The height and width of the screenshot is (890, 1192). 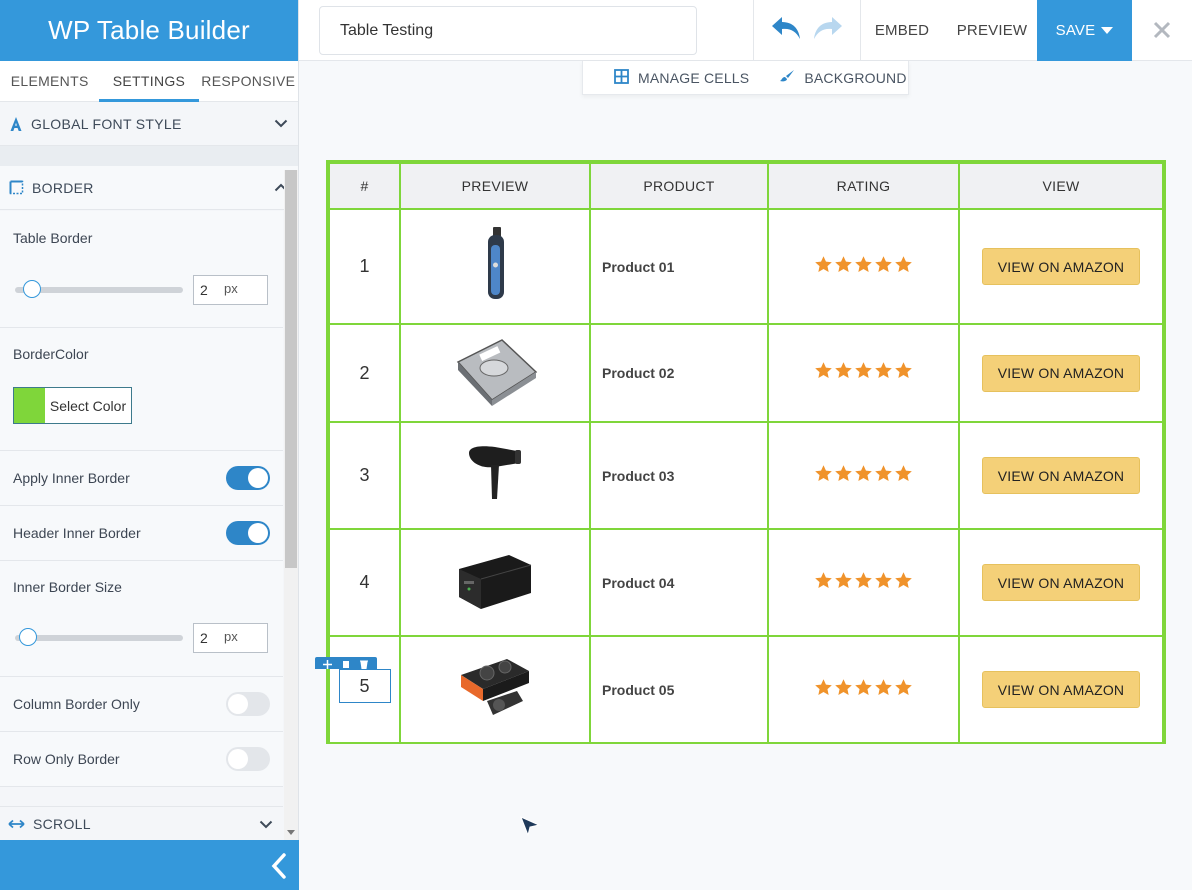 I want to click on background-button: BACKGROUND, so click(x=842, y=77).